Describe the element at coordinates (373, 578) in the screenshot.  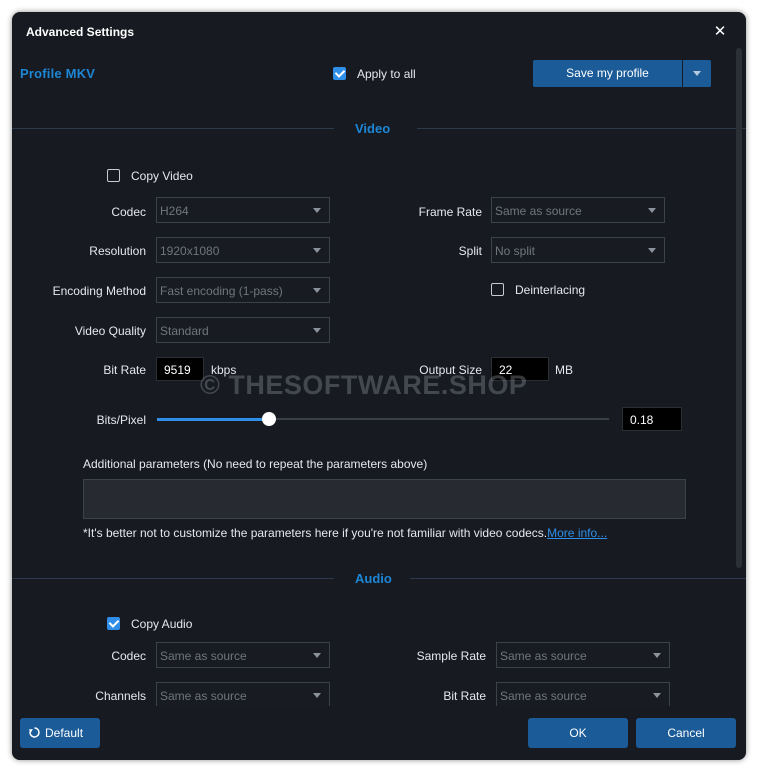
I see `audio-section-title: Audio` at that location.